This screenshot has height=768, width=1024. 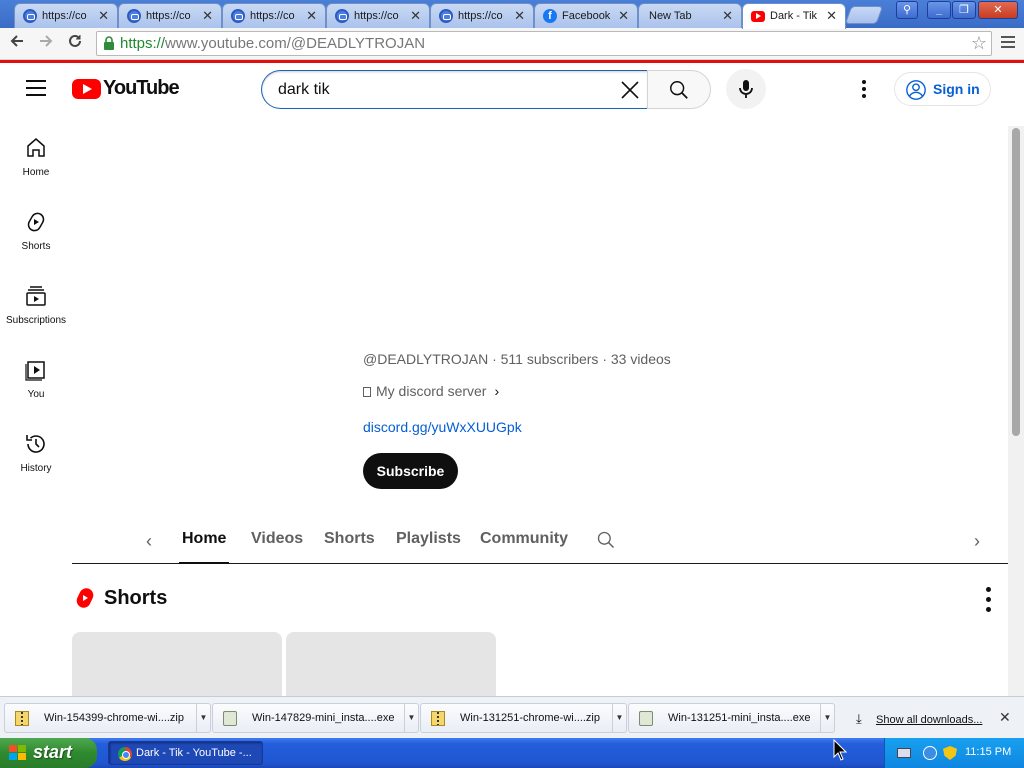 I want to click on forward-button, so click(x=46, y=44).